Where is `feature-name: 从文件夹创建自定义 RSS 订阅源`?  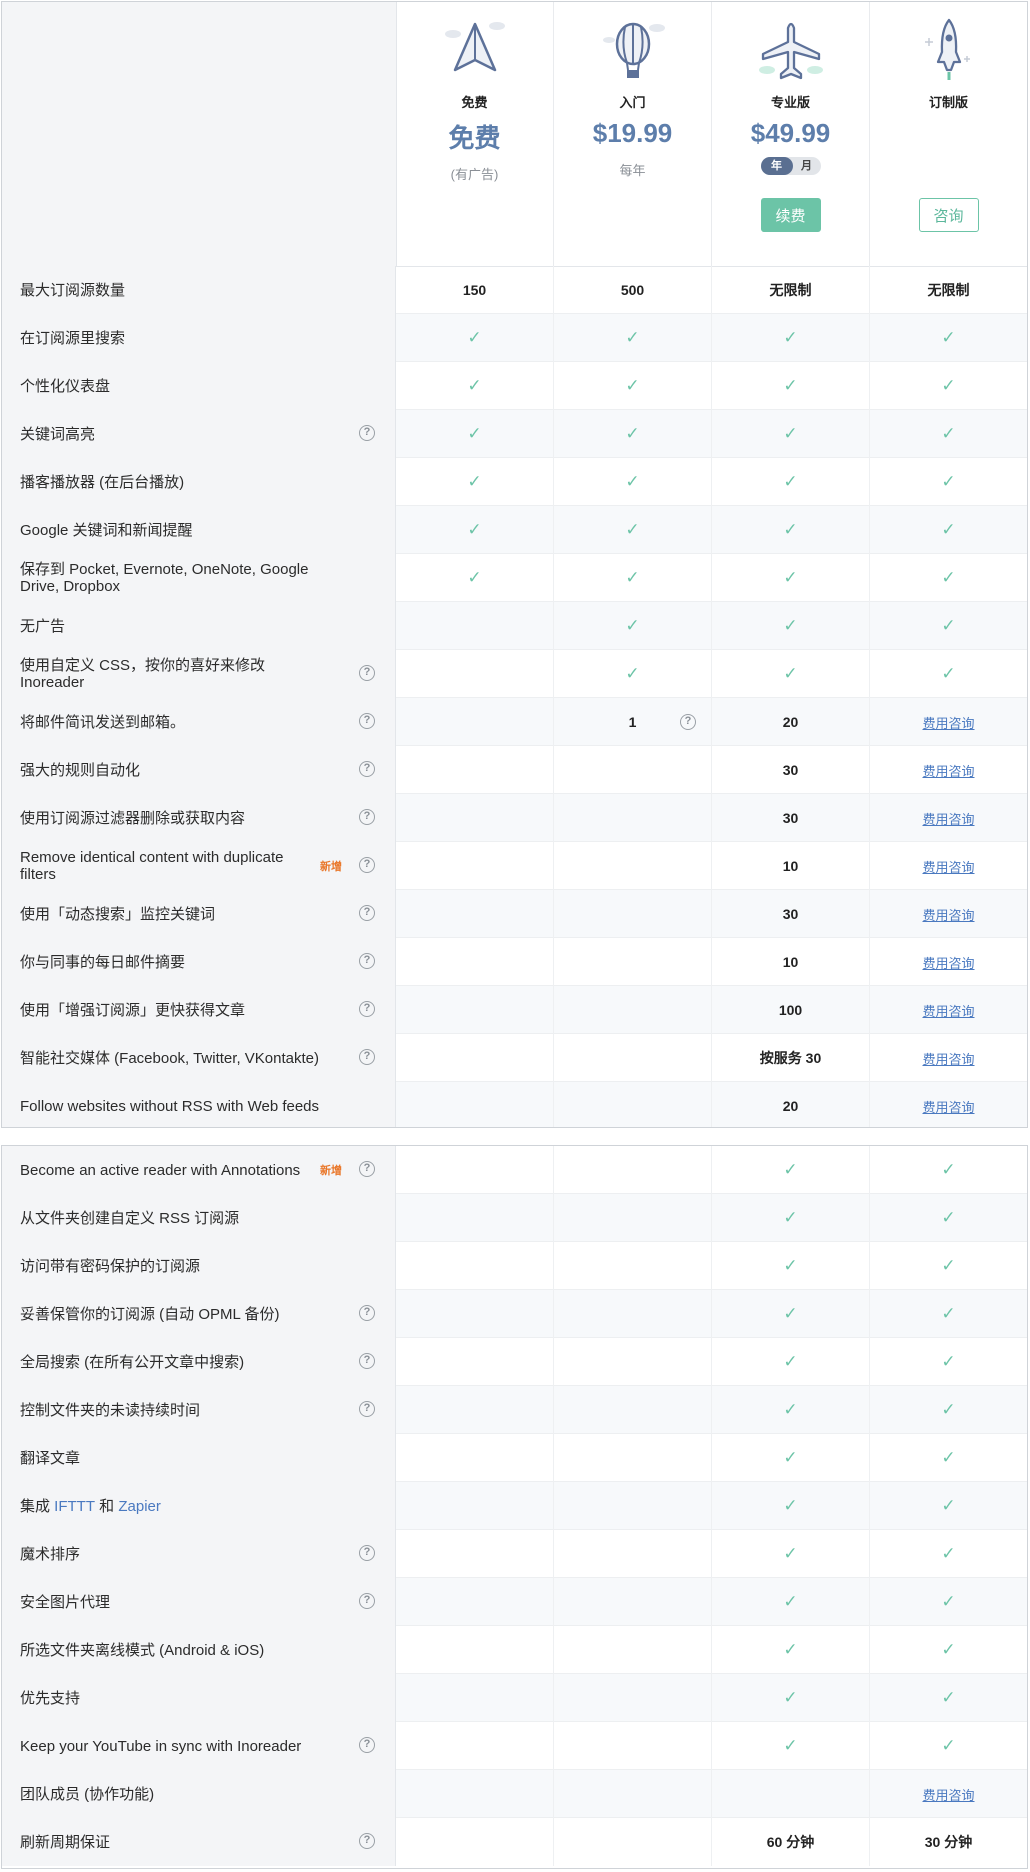
feature-name: 从文件夹创建自定义 RSS 订阅源 is located at coordinates (130, 1218).